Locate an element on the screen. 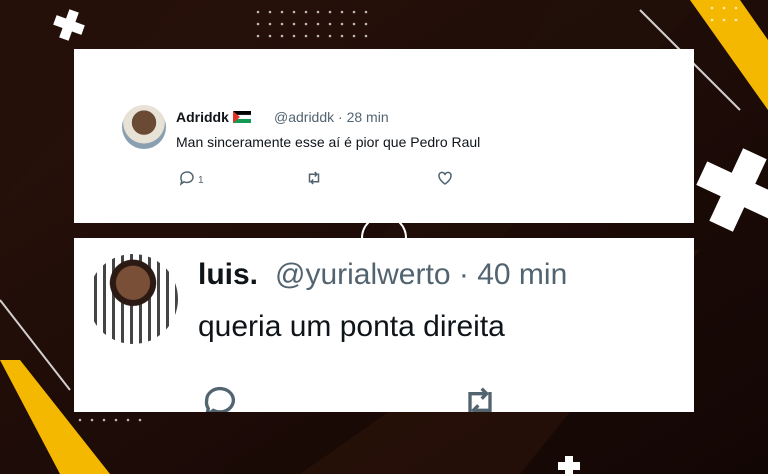 Image resolution: width=768 pixels, height=474 pixels. reply-count: 1 is located at coordinates (201, 180).